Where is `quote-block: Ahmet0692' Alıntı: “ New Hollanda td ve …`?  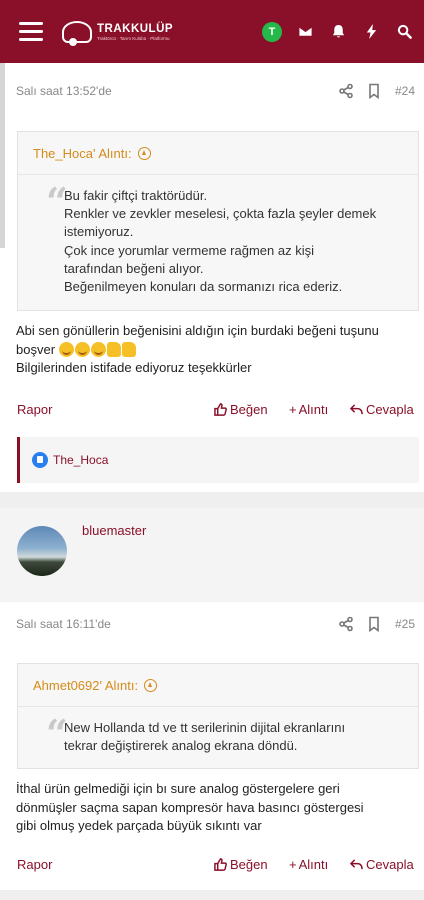
quote-block: Ahmet0692' Alıntı: “ New Hollanda td ve … is located at coordinates (218, 716).